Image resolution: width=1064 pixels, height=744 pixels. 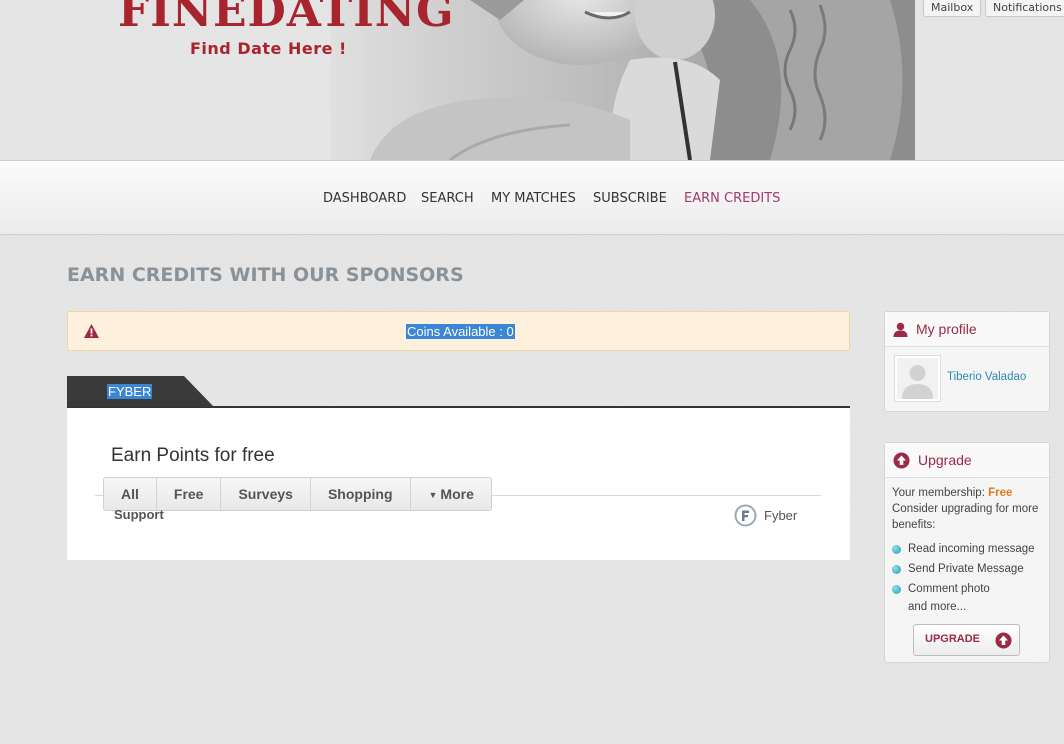 I want to click on nav-my-matches: MY MATCHES, so click(x=533, y=198).